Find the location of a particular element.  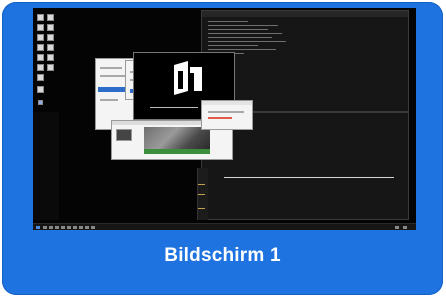

taskbar-start-icon is located at coordinates (38, 227).